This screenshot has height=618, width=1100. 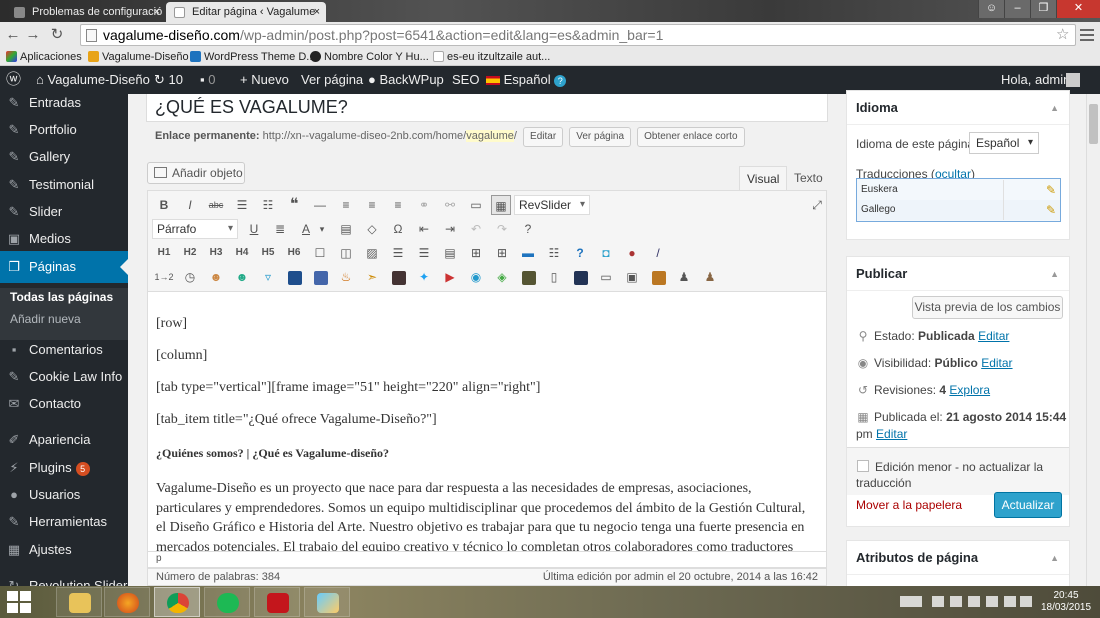 I want to click on taskbar-paint, so click(x=327, y=602).